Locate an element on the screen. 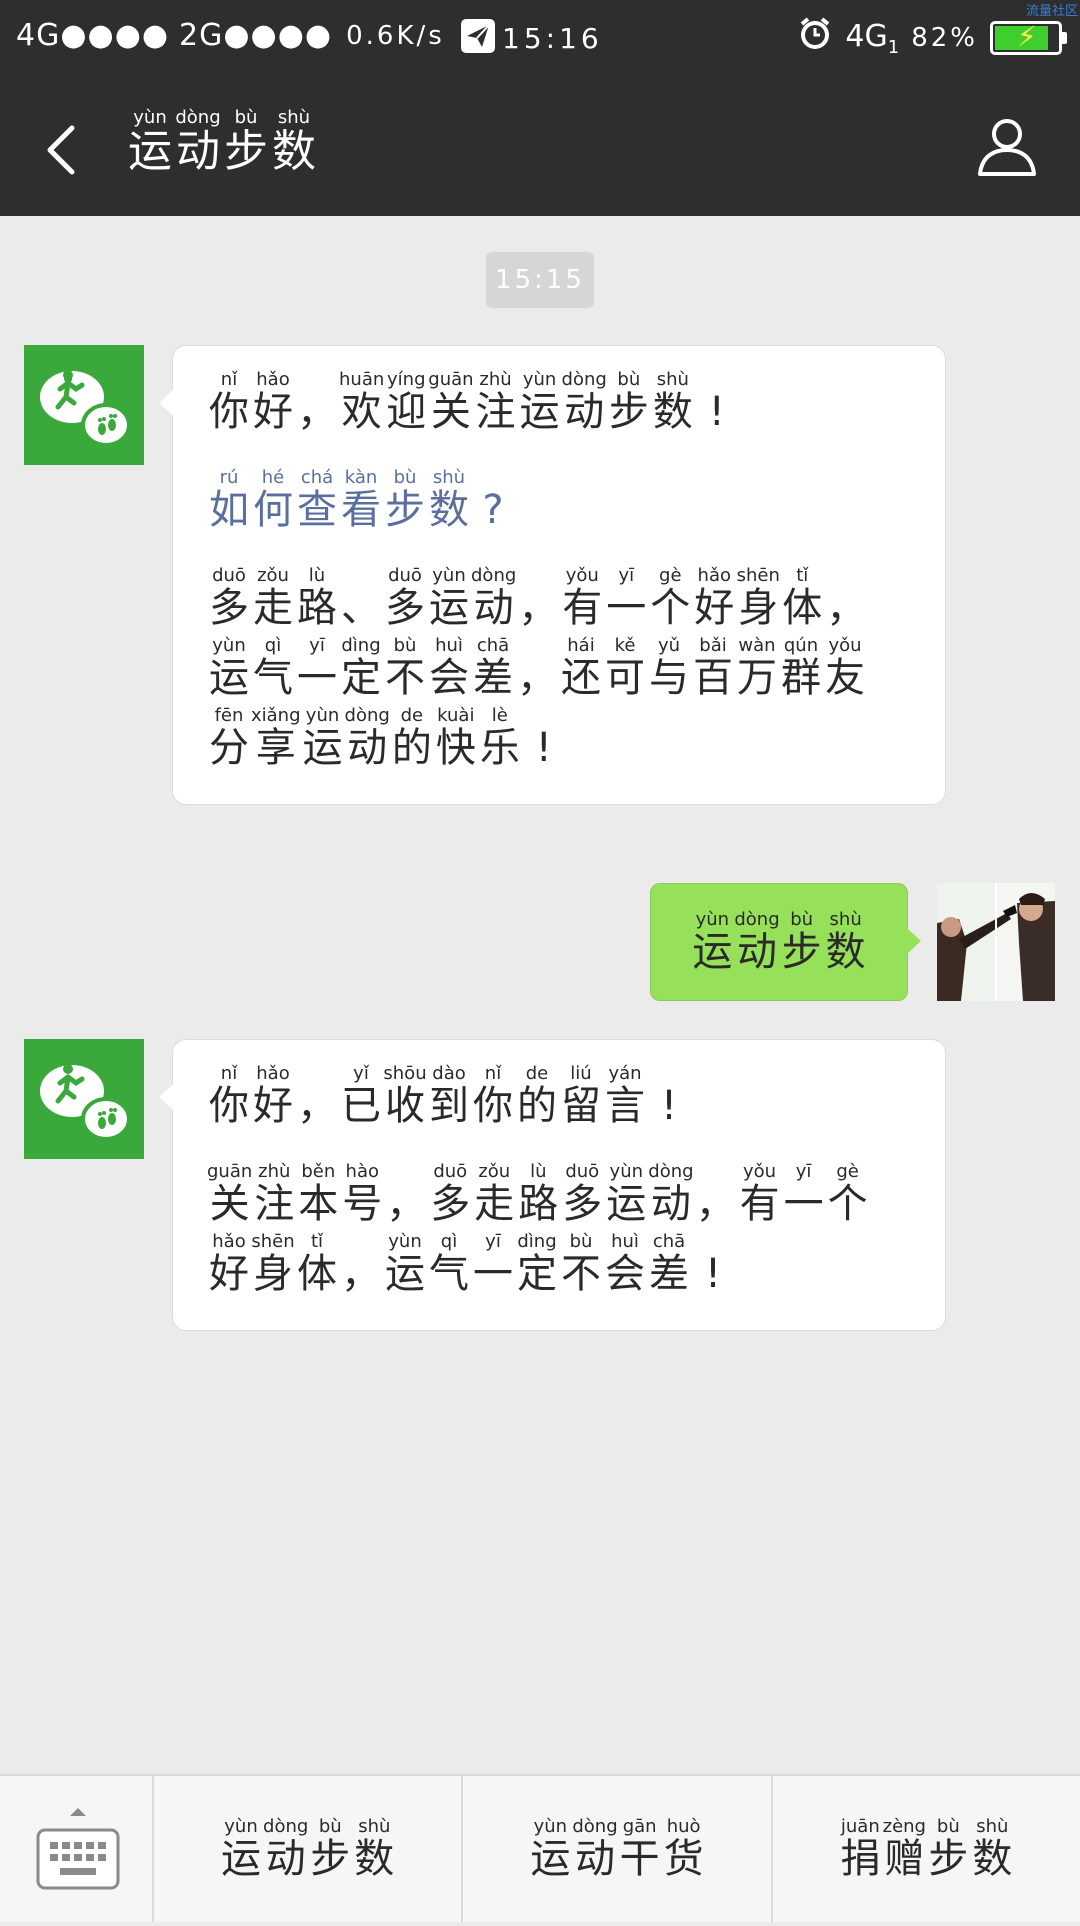 Image resolution: width=1080 pixels, height=1926 pixels. pinyin: hé is located at coordinates (273, 477).